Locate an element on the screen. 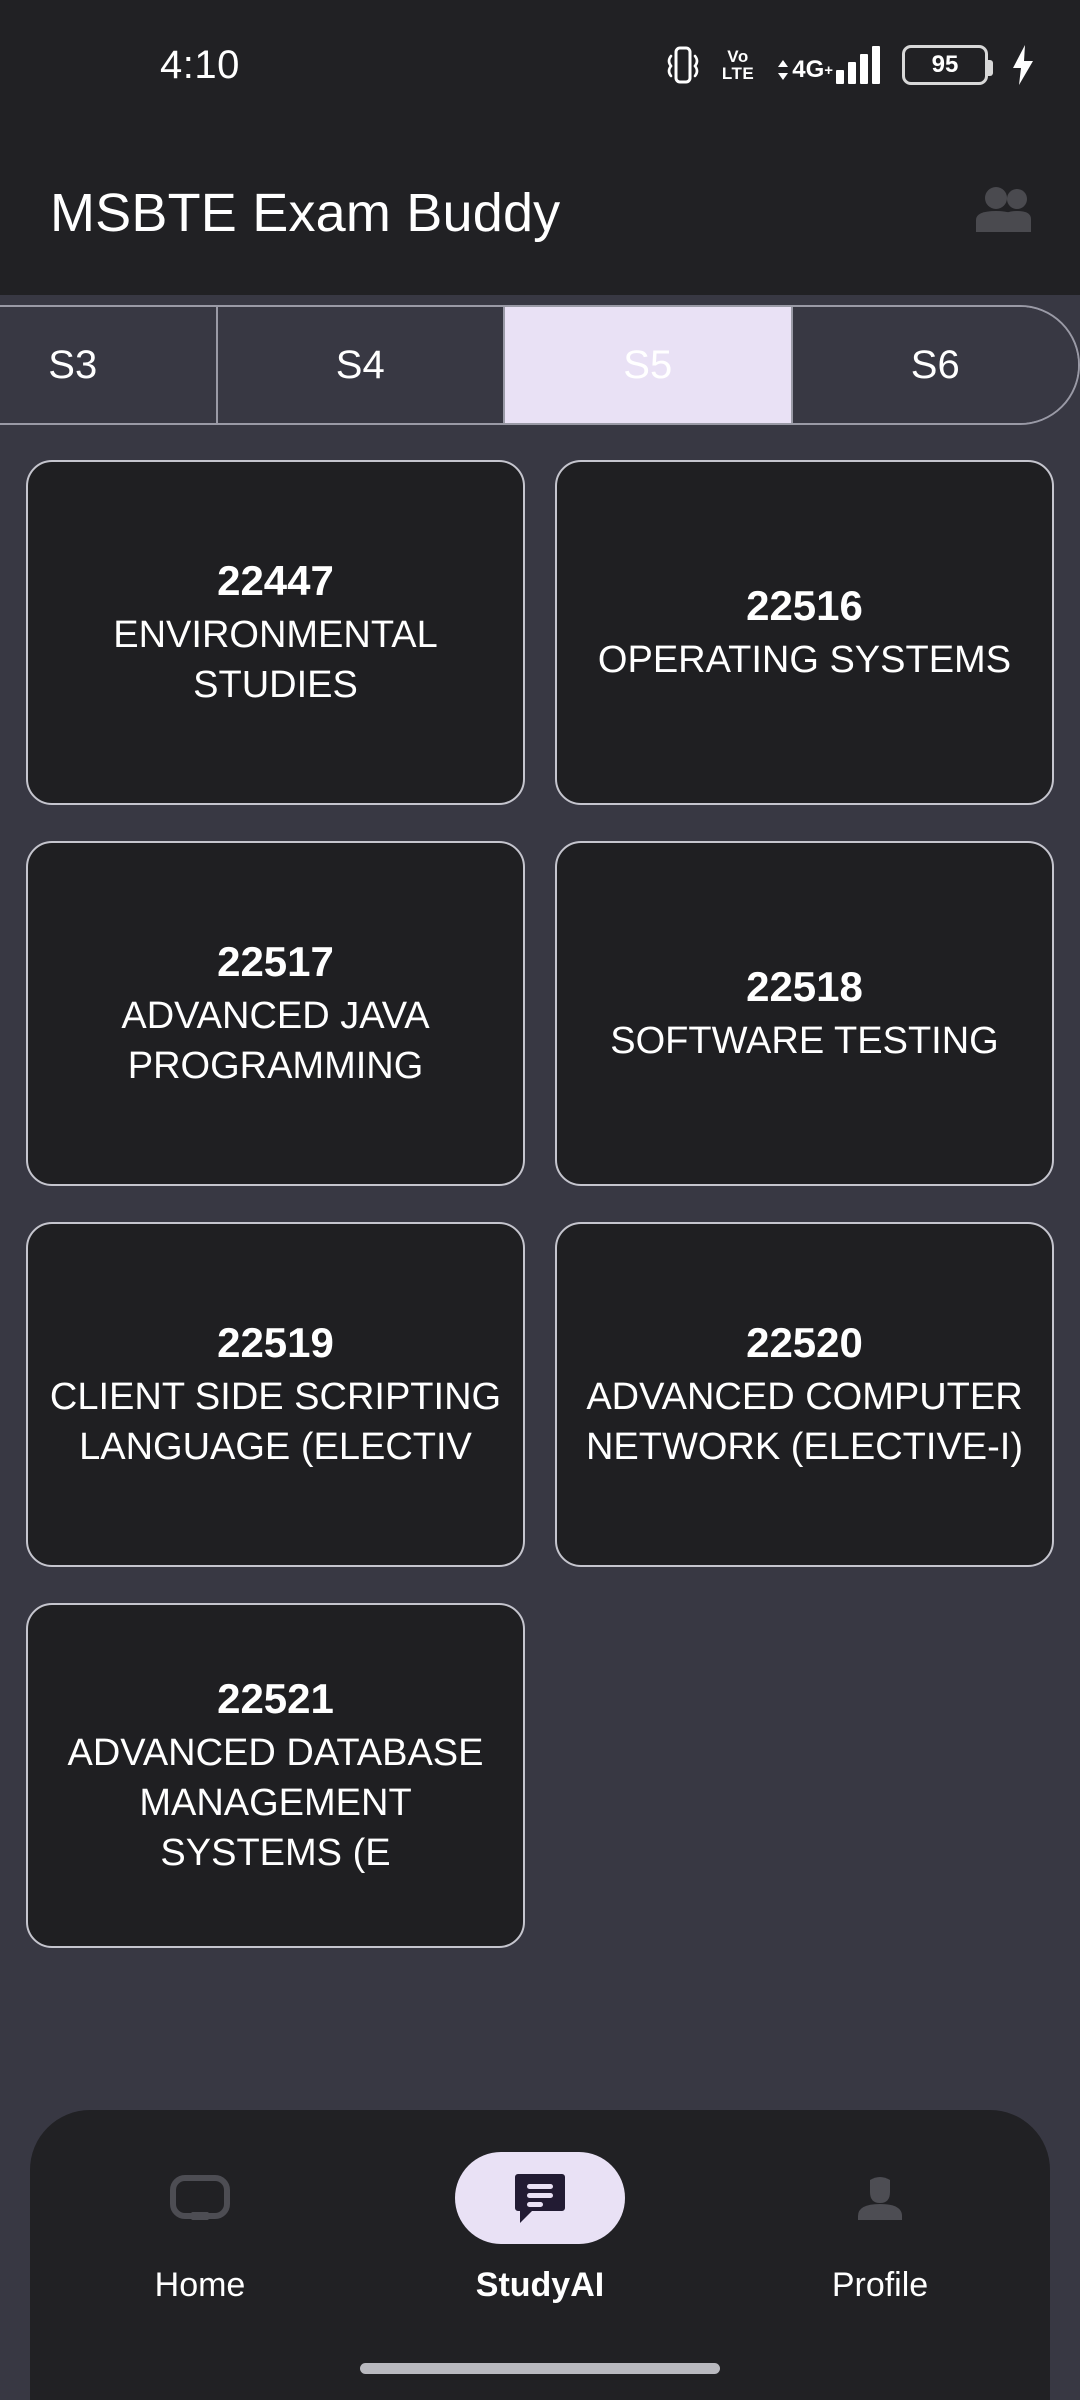 This screenshot has height=2400, width=1080. home-icon-container is located at coordinates (200, 2198).